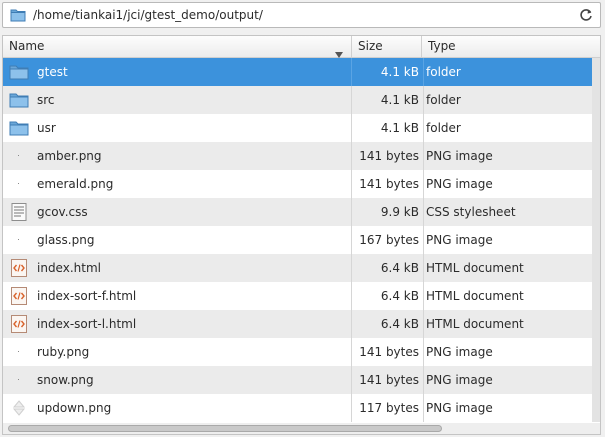  Describe the element at coordinates (19, 212) in the screenshot. I see `text-file-icon` at that location.